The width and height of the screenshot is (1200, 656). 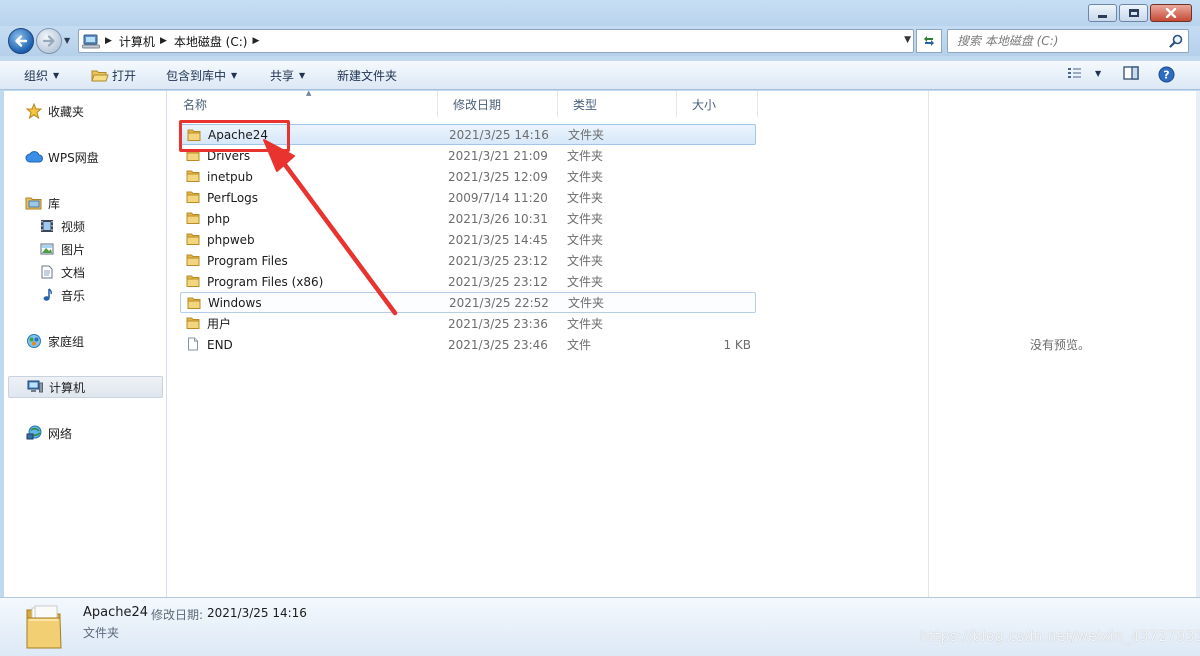 I want to click on nav-libraries: 库, so click(x=85, y=203).